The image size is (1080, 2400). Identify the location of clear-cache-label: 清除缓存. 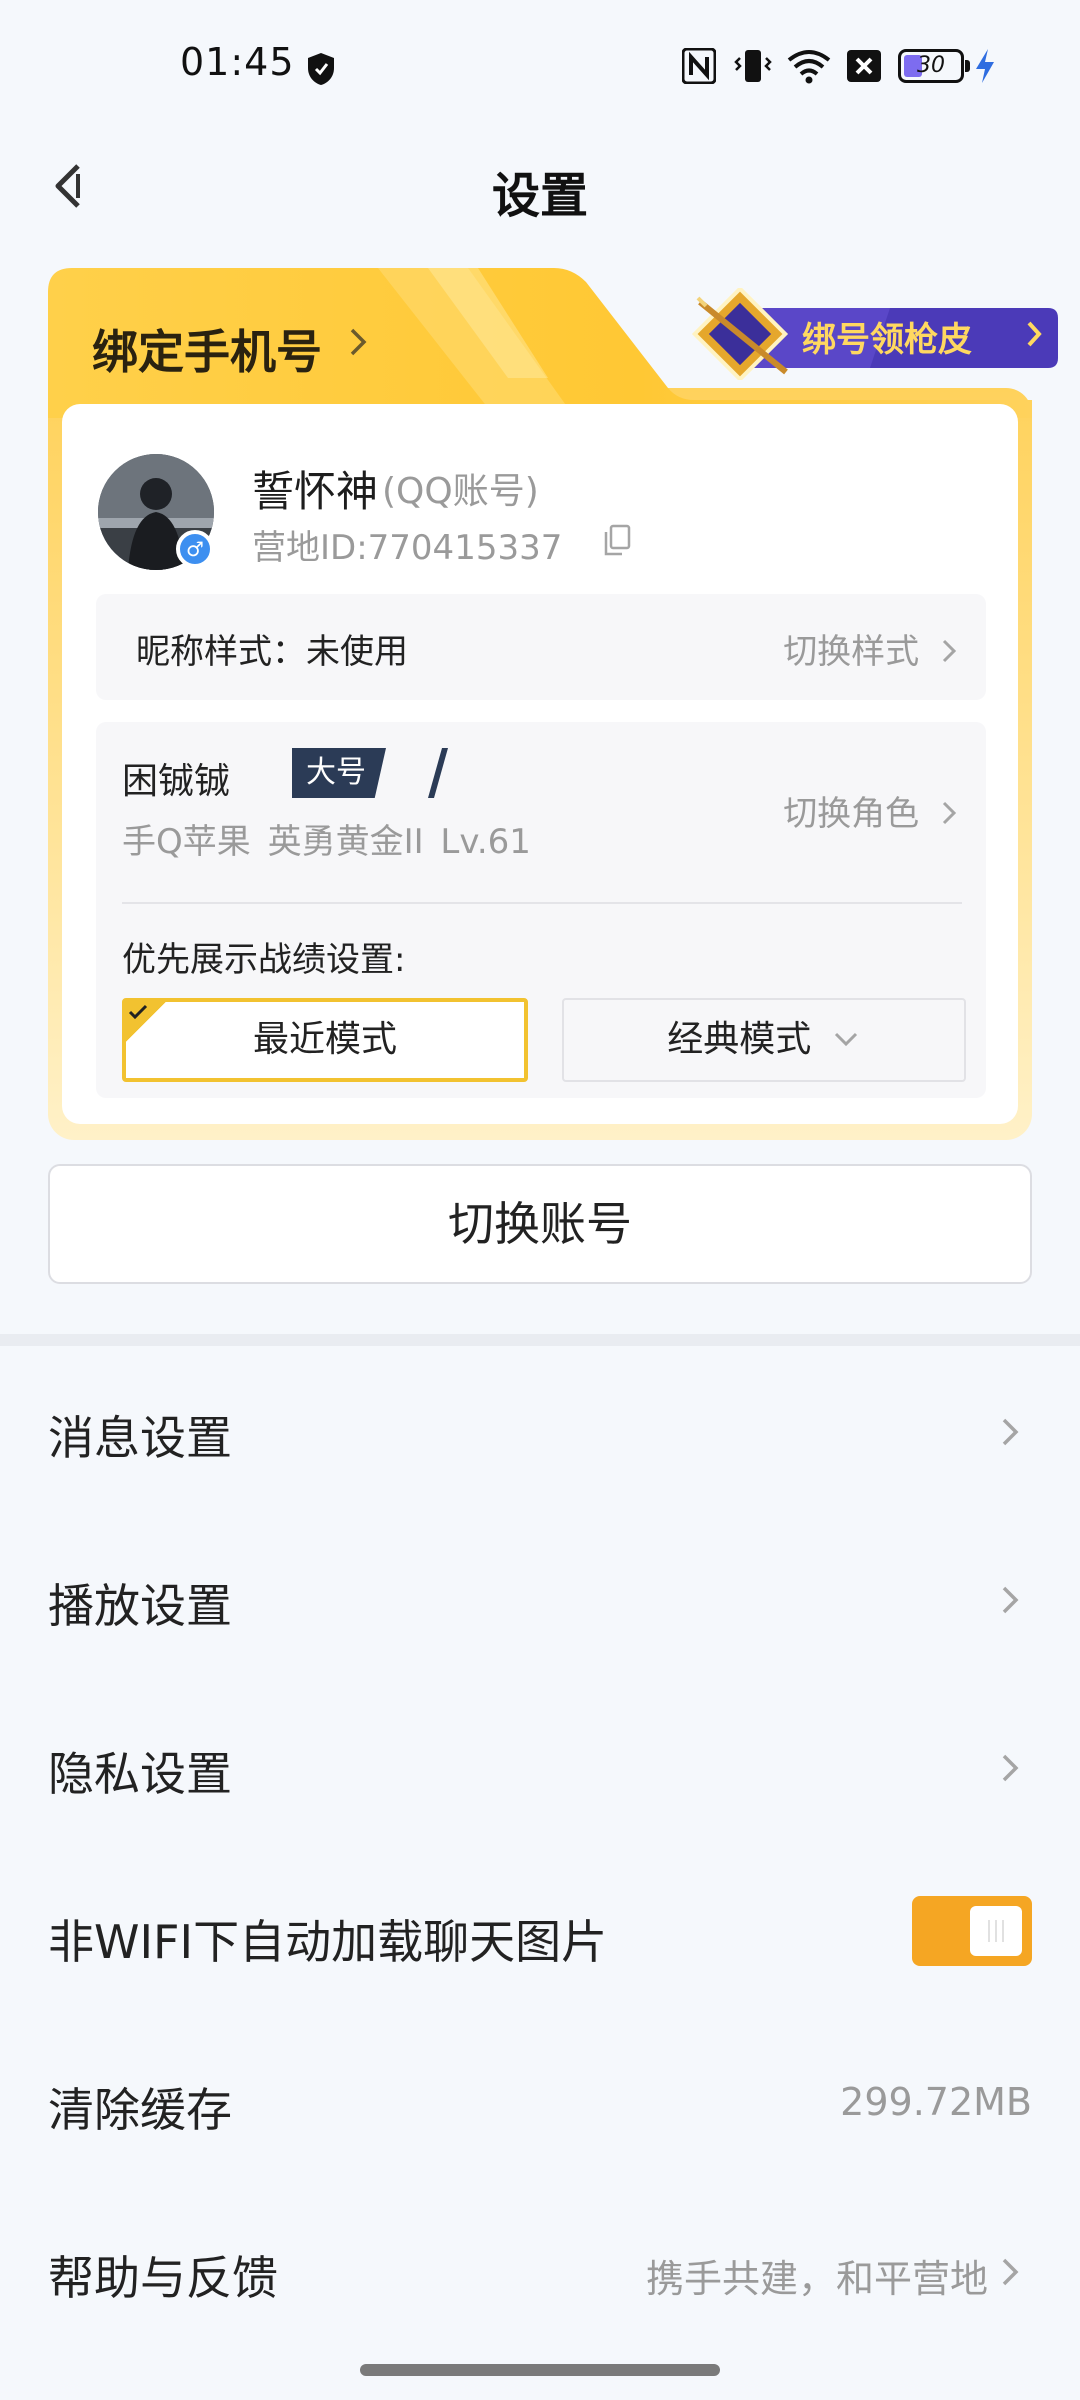
(140, 2110).